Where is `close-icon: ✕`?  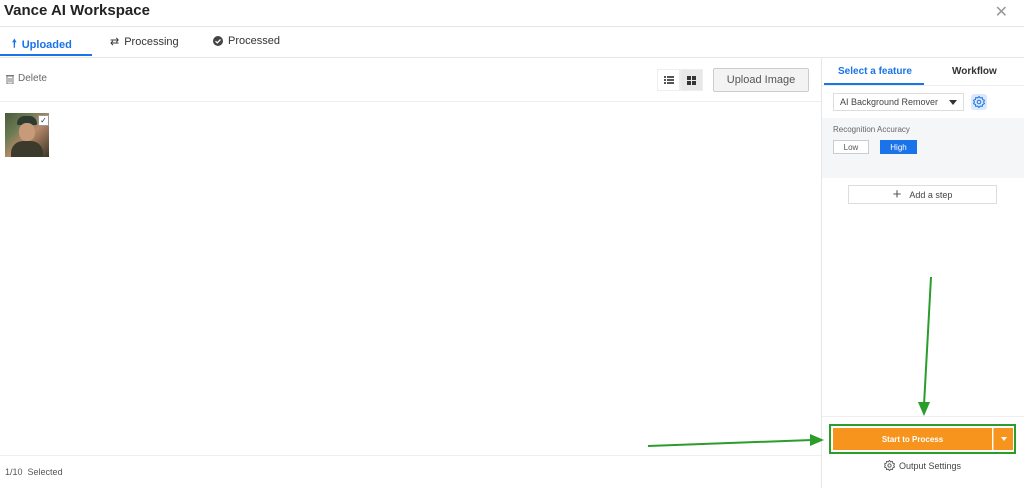 close-icon: ✕ is located at coordinates (1001, 12).